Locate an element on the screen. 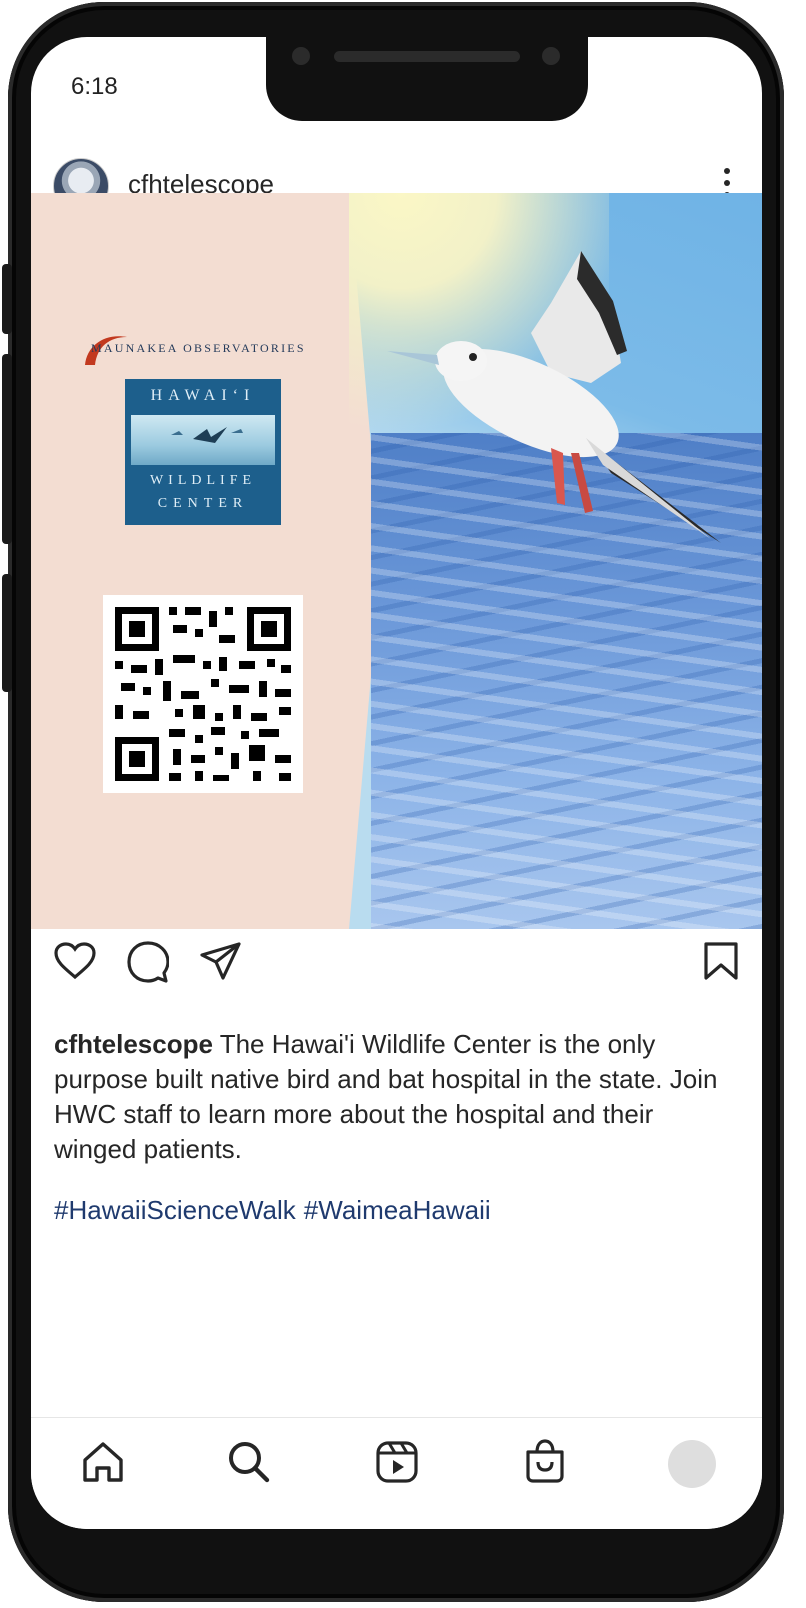 The width and height of the screenshot is (806, 1608). share-icon is located at coordinates (220, 961).